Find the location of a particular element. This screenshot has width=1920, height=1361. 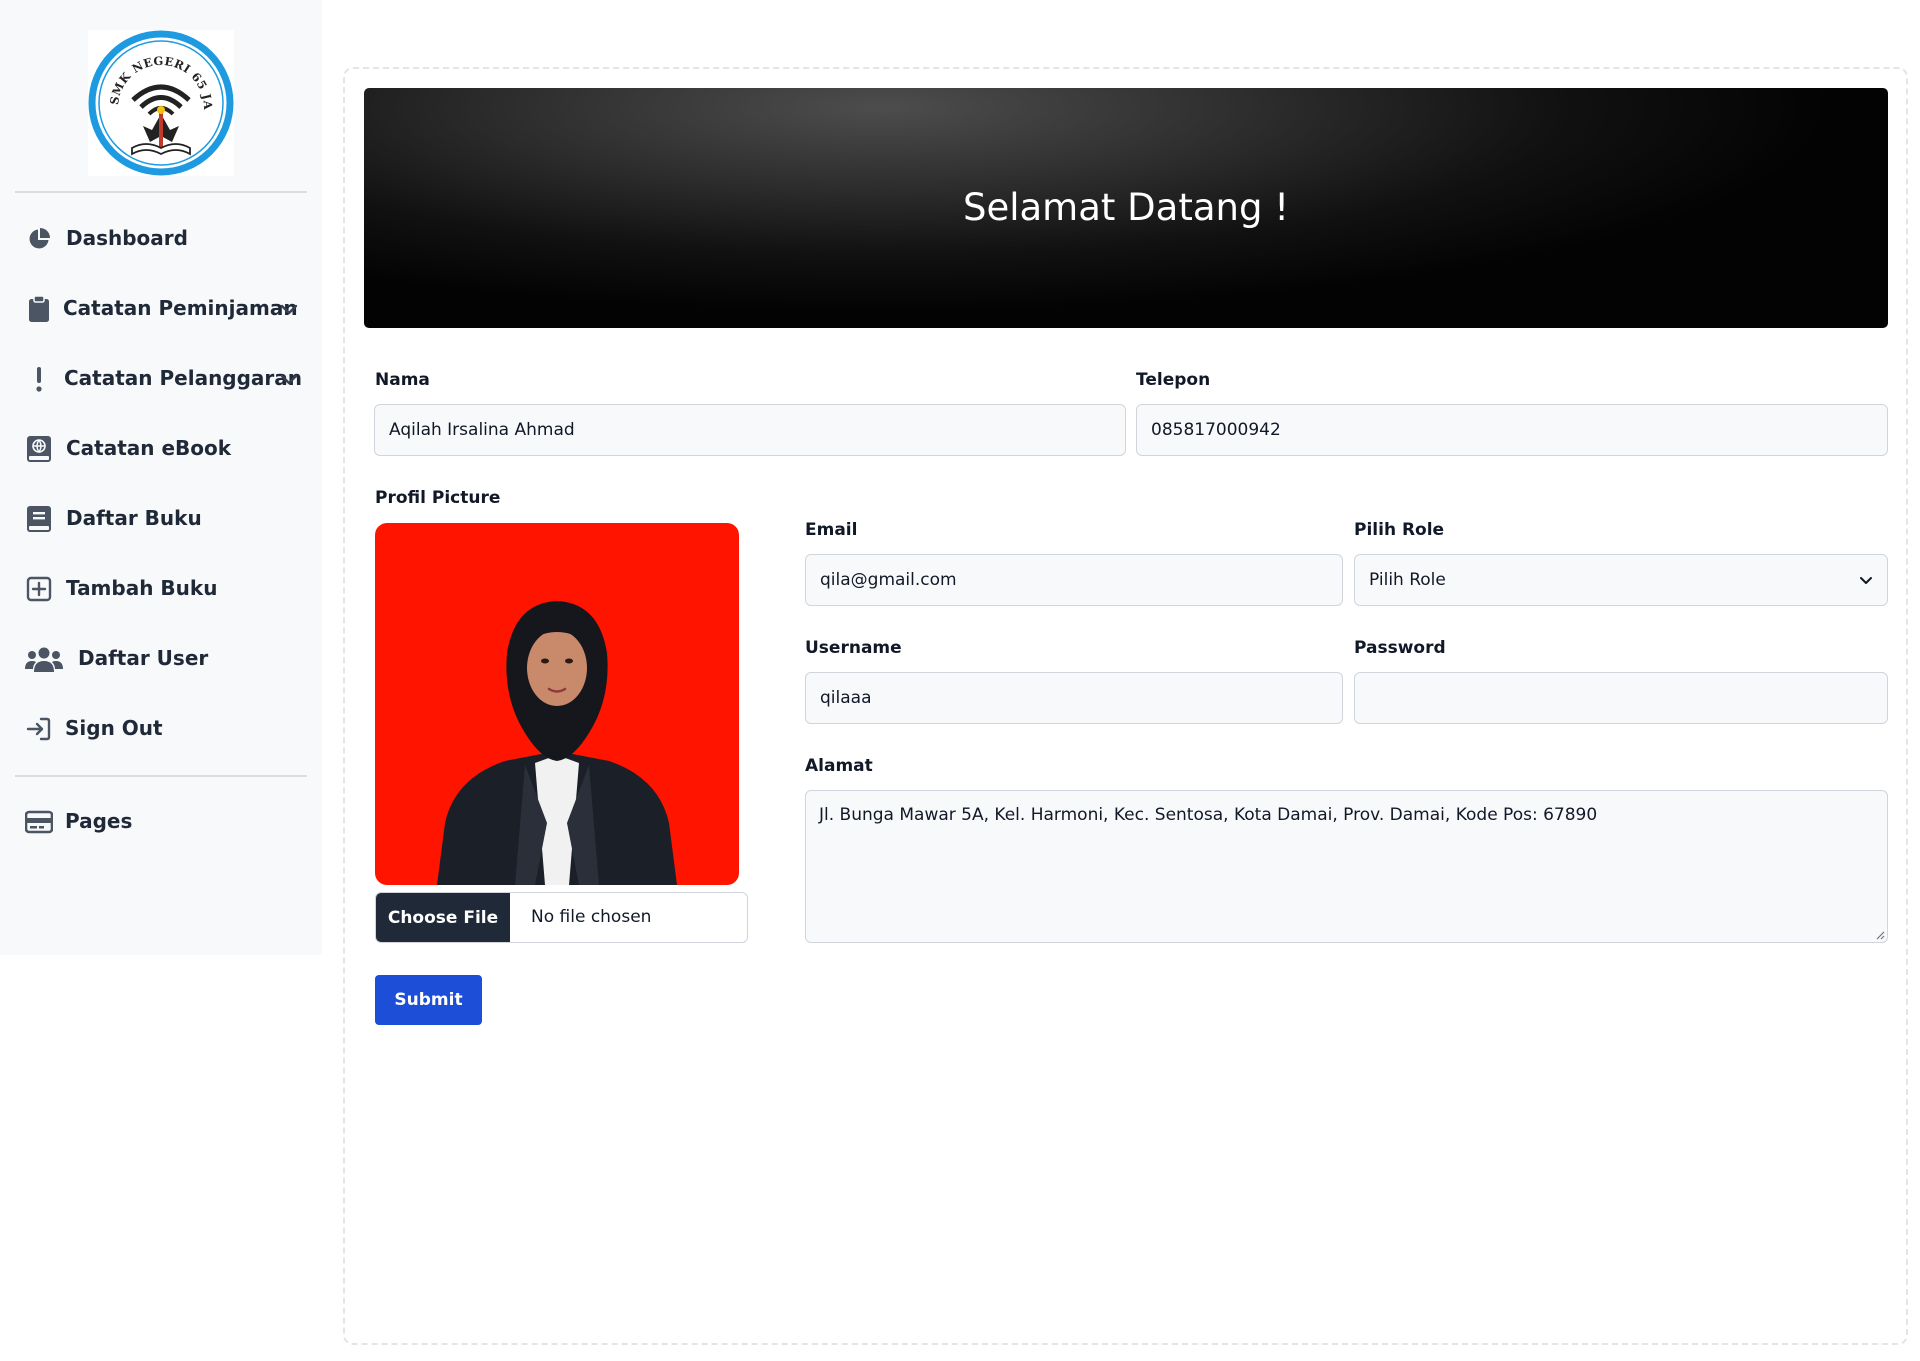

sidebar-item-sign-out: Sign Out is located at coordinates (161, 729).